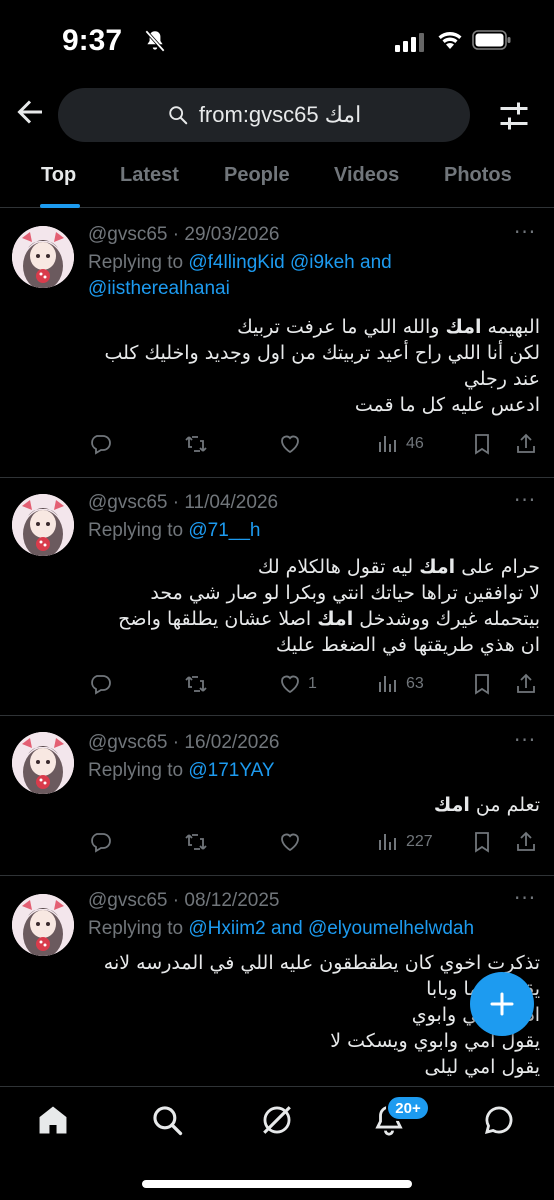  What do you see at coordinates (308, 531) in the screenshot?
I see `replying-to: Replying to @71__h` at bounding box center [308, 531].